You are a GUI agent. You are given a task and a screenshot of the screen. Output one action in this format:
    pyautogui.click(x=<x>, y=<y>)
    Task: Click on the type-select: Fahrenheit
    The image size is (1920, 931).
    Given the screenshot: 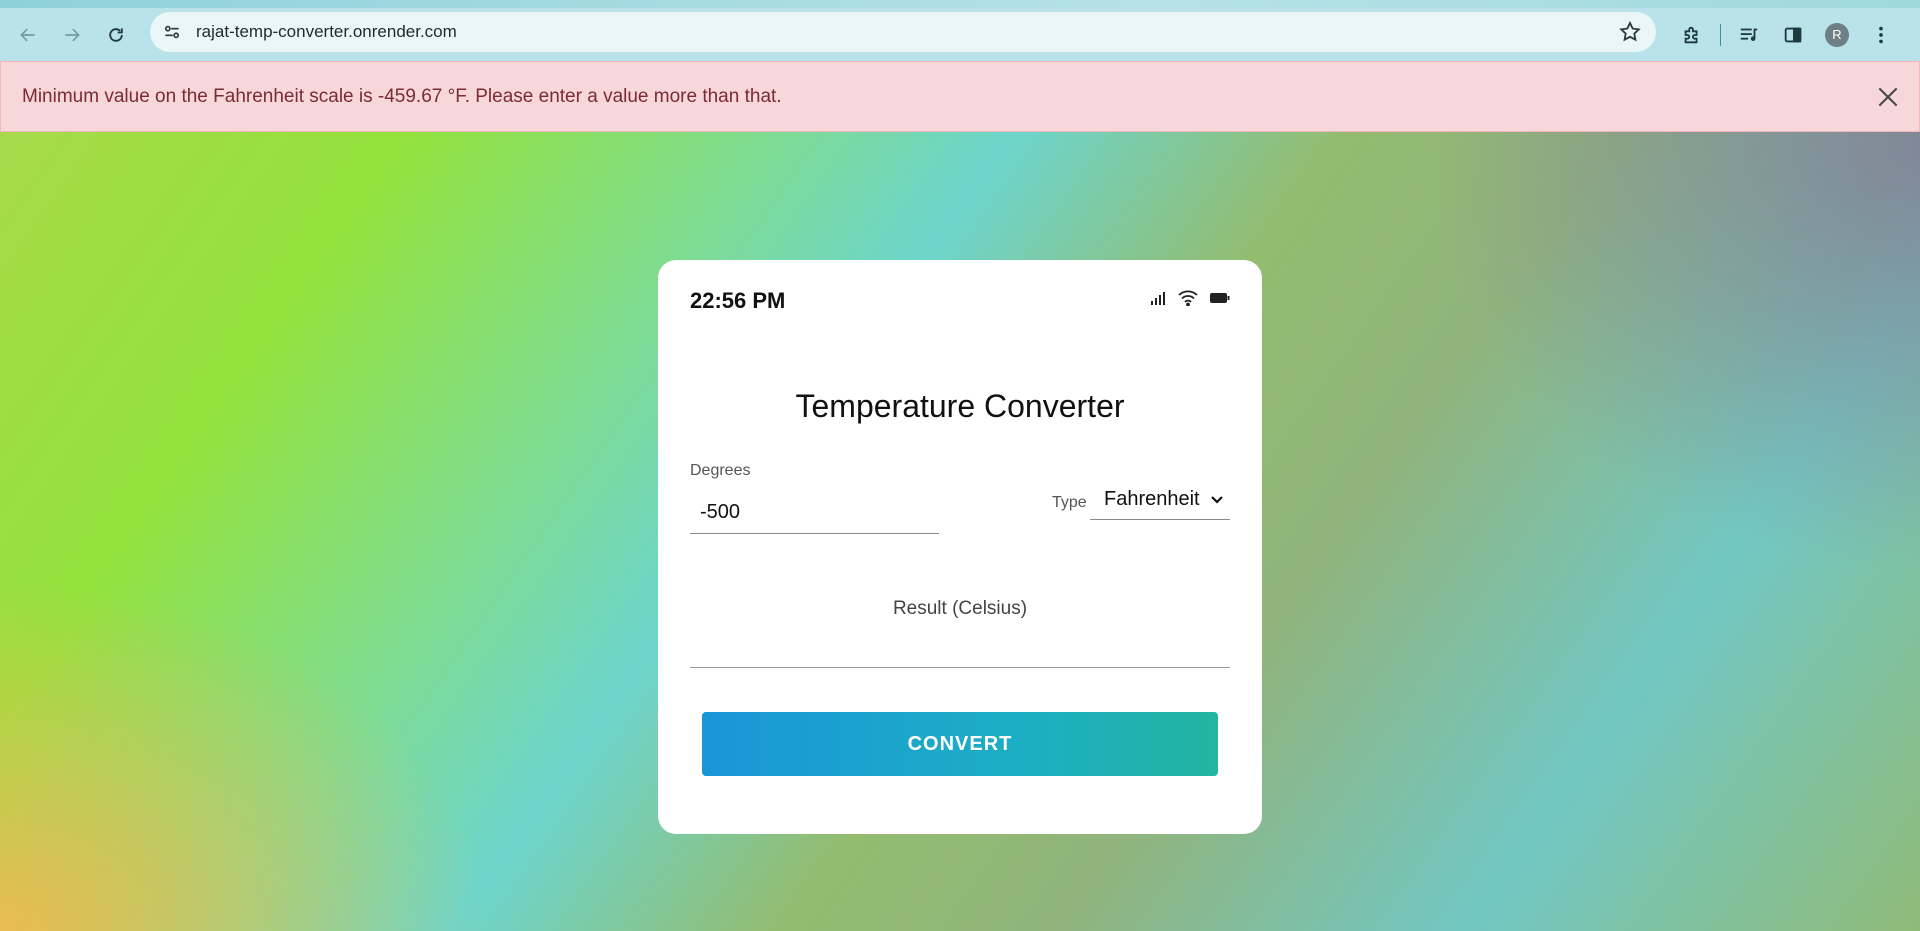 What is the action you would take?
    pyautogui.click(x=1160, y=500)
    